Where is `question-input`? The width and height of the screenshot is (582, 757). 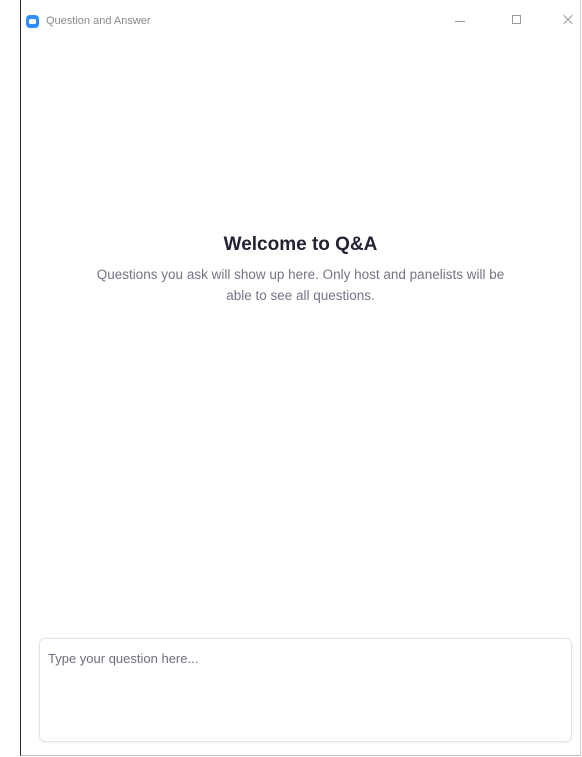
question-input is located at coordinates (305, 690).